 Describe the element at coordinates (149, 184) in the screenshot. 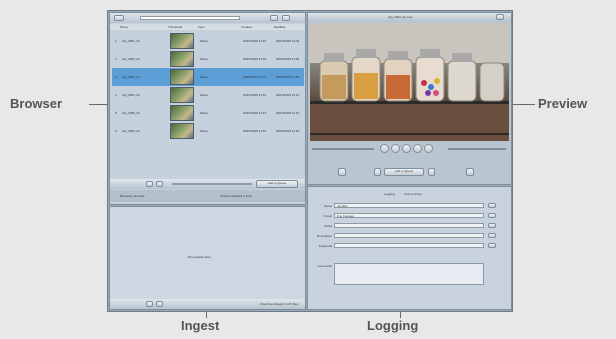

I see `add-button` at that location.